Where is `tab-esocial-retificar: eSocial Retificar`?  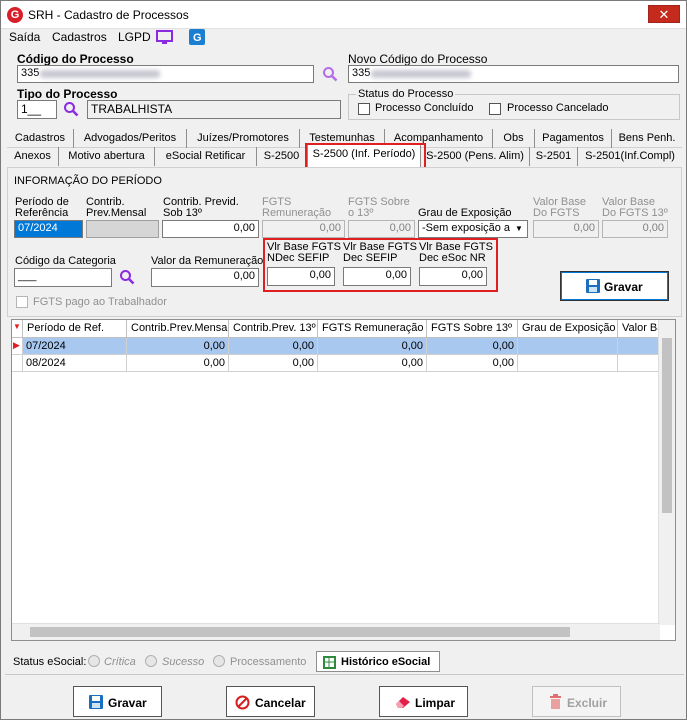
tab-esocial-retificar: eSocial Retificar is located at coordinates (206, 156).